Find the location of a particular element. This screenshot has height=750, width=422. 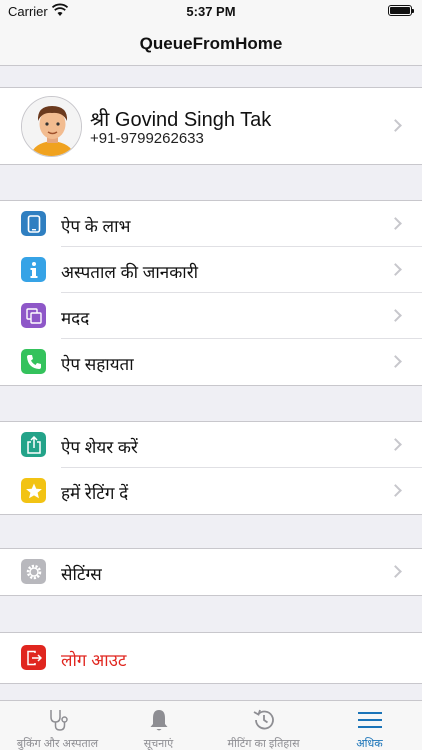

menu-item-label: ऐप के लाभ is located at coordinates (96, 226).